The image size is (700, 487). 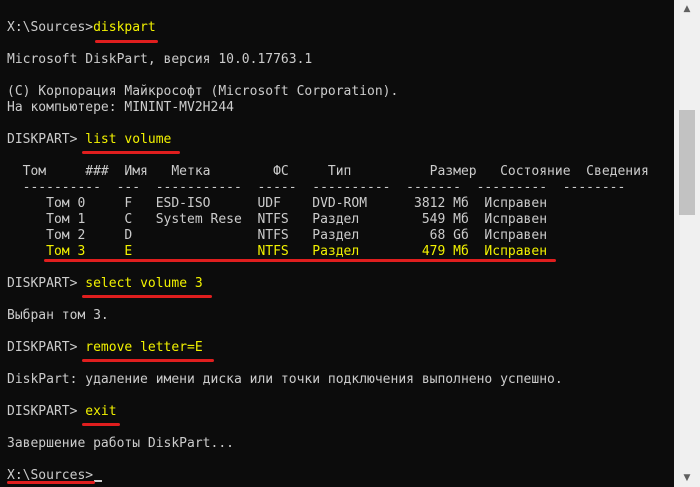 I want to click on underline-exit, so click(x=101, y=424).